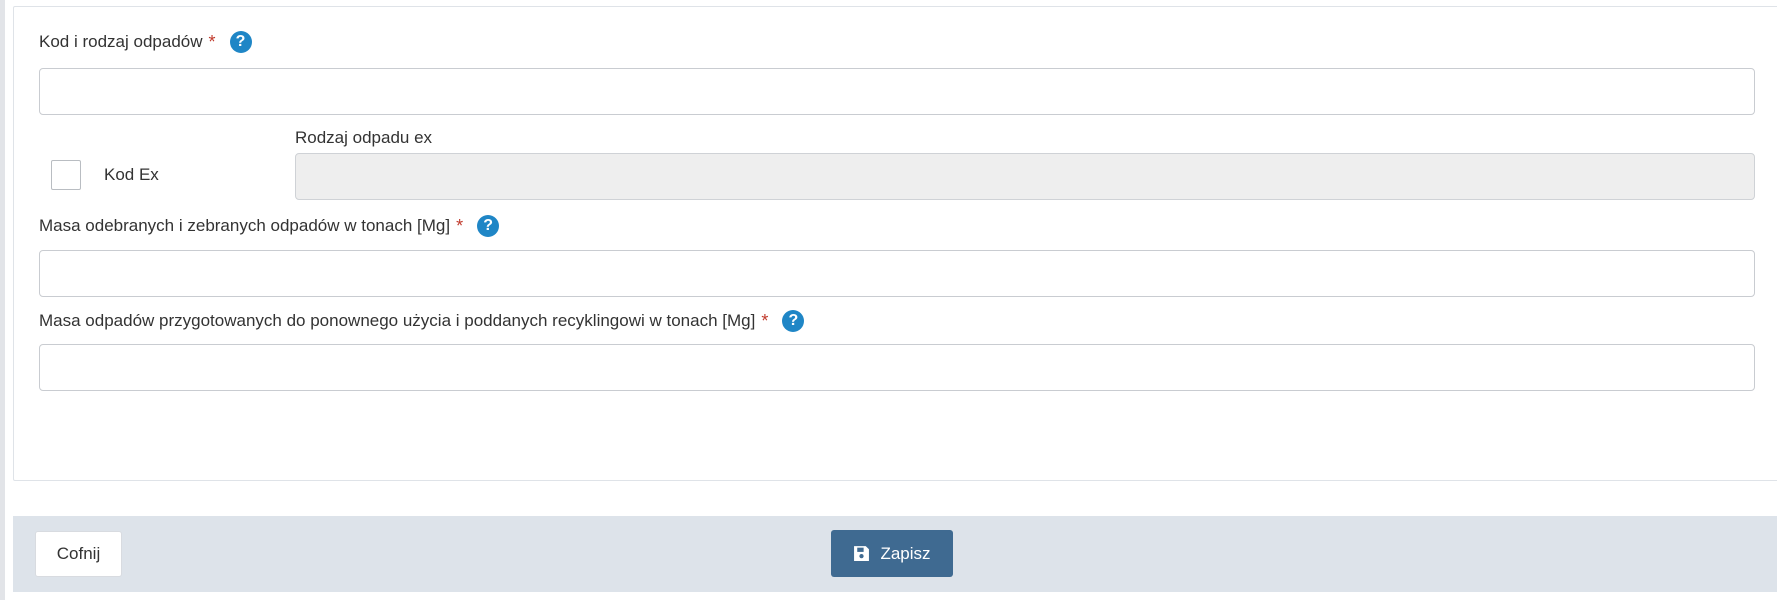  Describe the element at coordinates (905, 553) in the screenshot. I see `save-button-label: Zapisz` at that location.